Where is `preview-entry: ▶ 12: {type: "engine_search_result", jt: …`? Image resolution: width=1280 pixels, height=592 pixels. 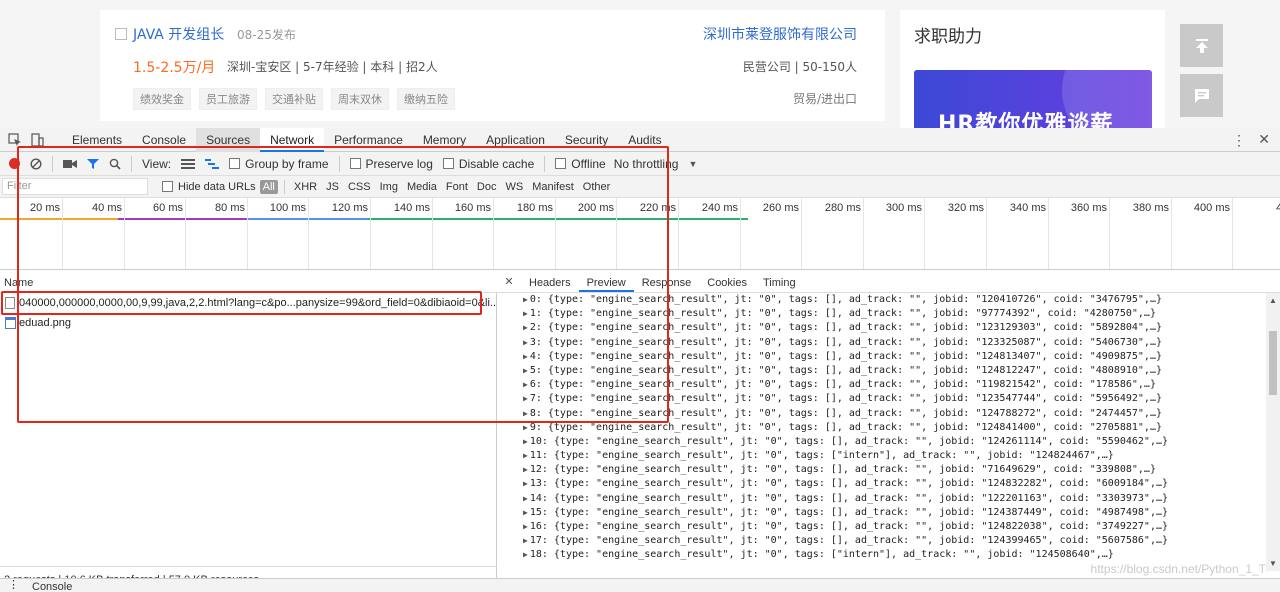
preview-entry: ▶ 12: {type: "engine_search_result", jt: … is located at coordinates (893, 470).